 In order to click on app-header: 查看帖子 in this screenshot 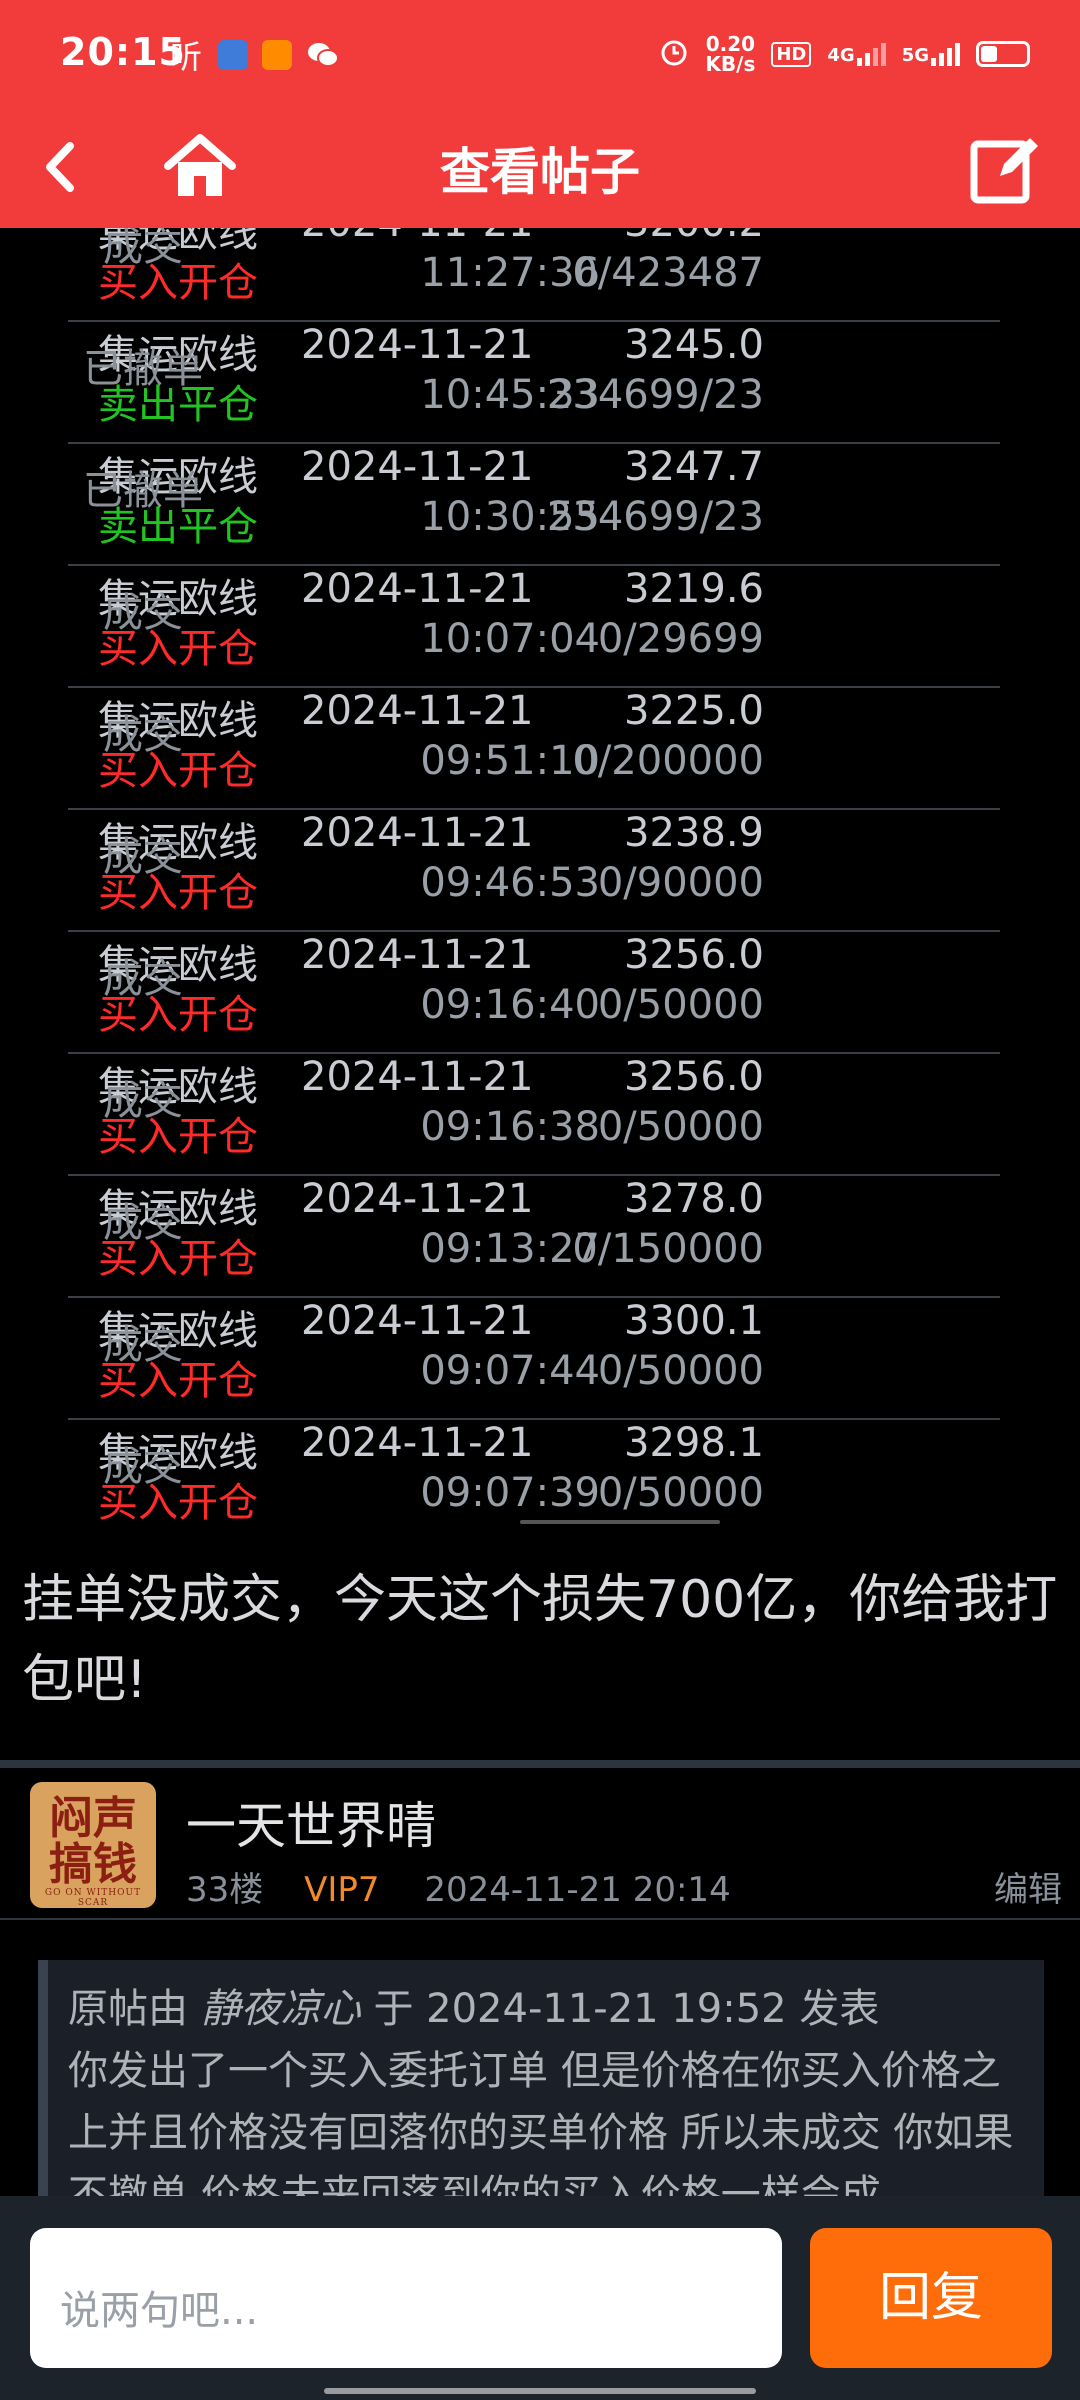, I will do `click(540, 169)`.